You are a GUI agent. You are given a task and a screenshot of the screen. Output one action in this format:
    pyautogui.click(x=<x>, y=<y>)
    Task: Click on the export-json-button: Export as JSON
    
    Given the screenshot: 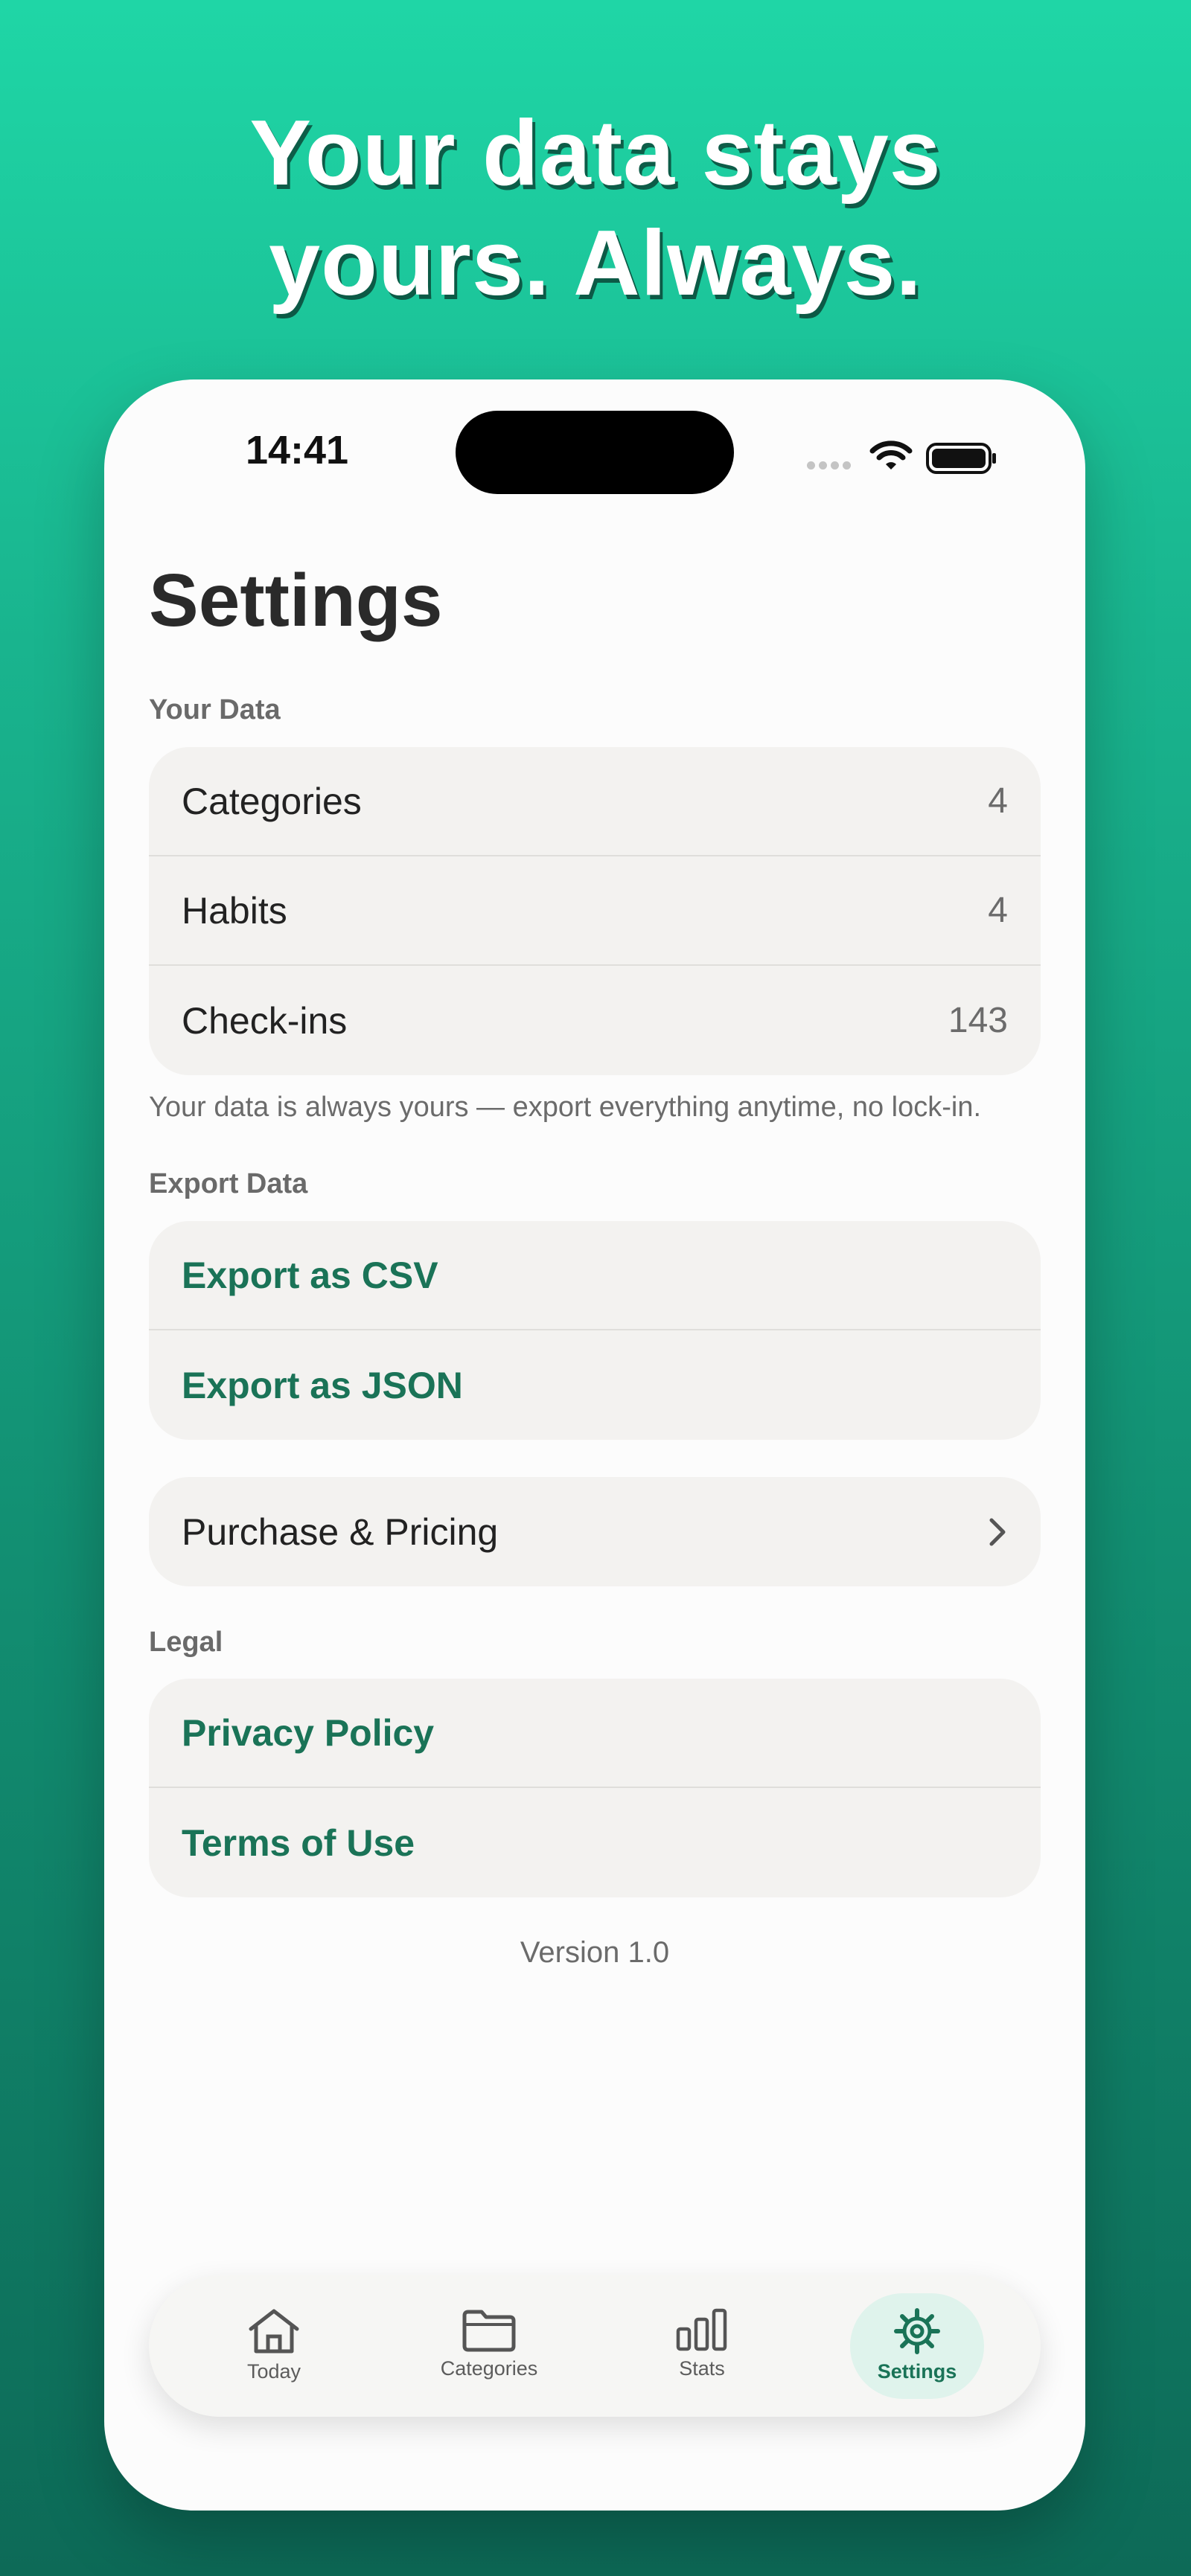 What is the action you would take?
    pyautogui.click(x=595, y=1385)
    